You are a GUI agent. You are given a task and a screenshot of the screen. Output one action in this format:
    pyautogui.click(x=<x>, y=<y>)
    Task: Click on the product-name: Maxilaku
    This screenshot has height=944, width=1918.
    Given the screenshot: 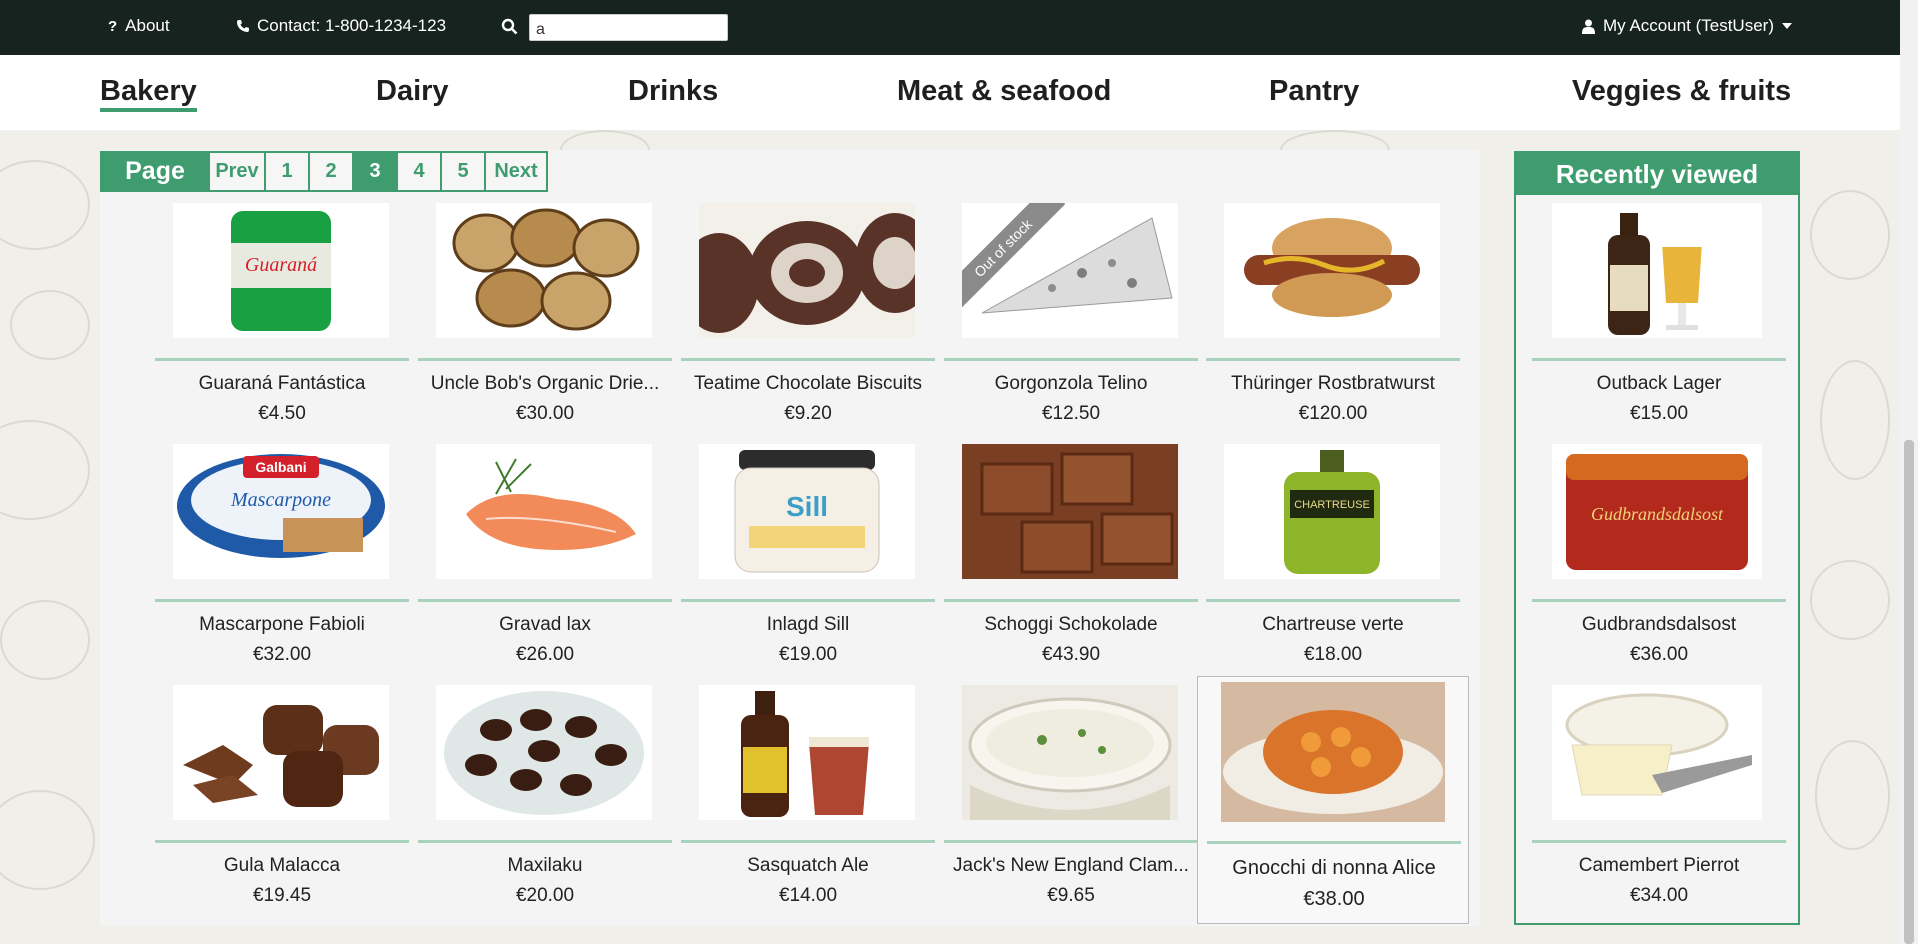 What is the action you would take?
    pyautogui.click(x=545, y=866)
    